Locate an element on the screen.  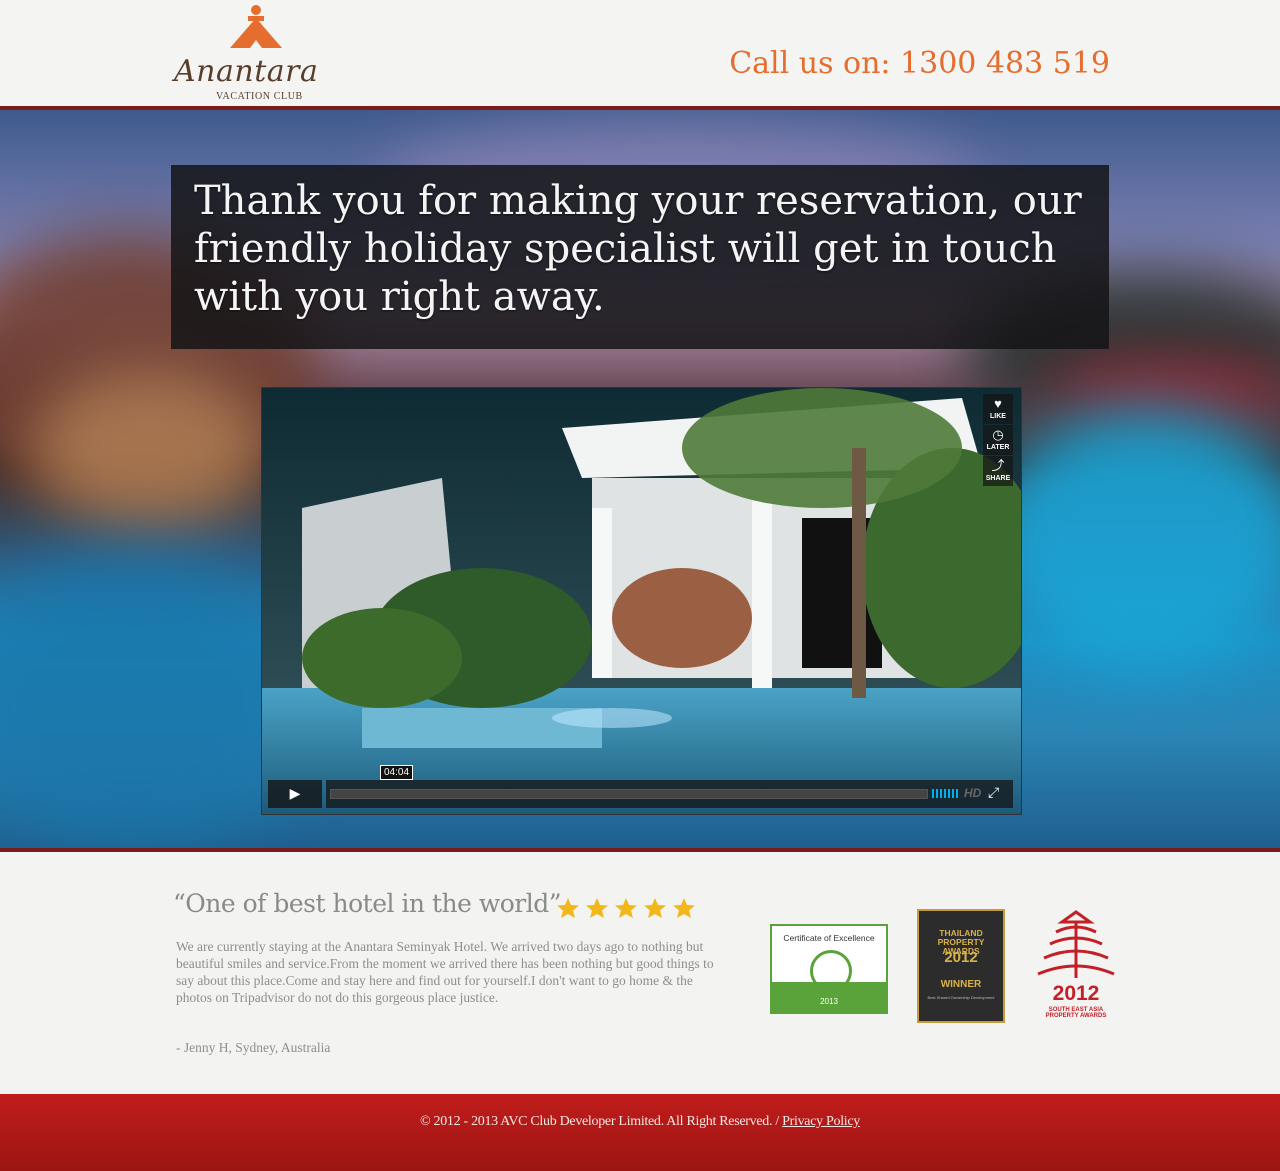
share-button: ⤴ SHARE is located at coordinates (998, 471).